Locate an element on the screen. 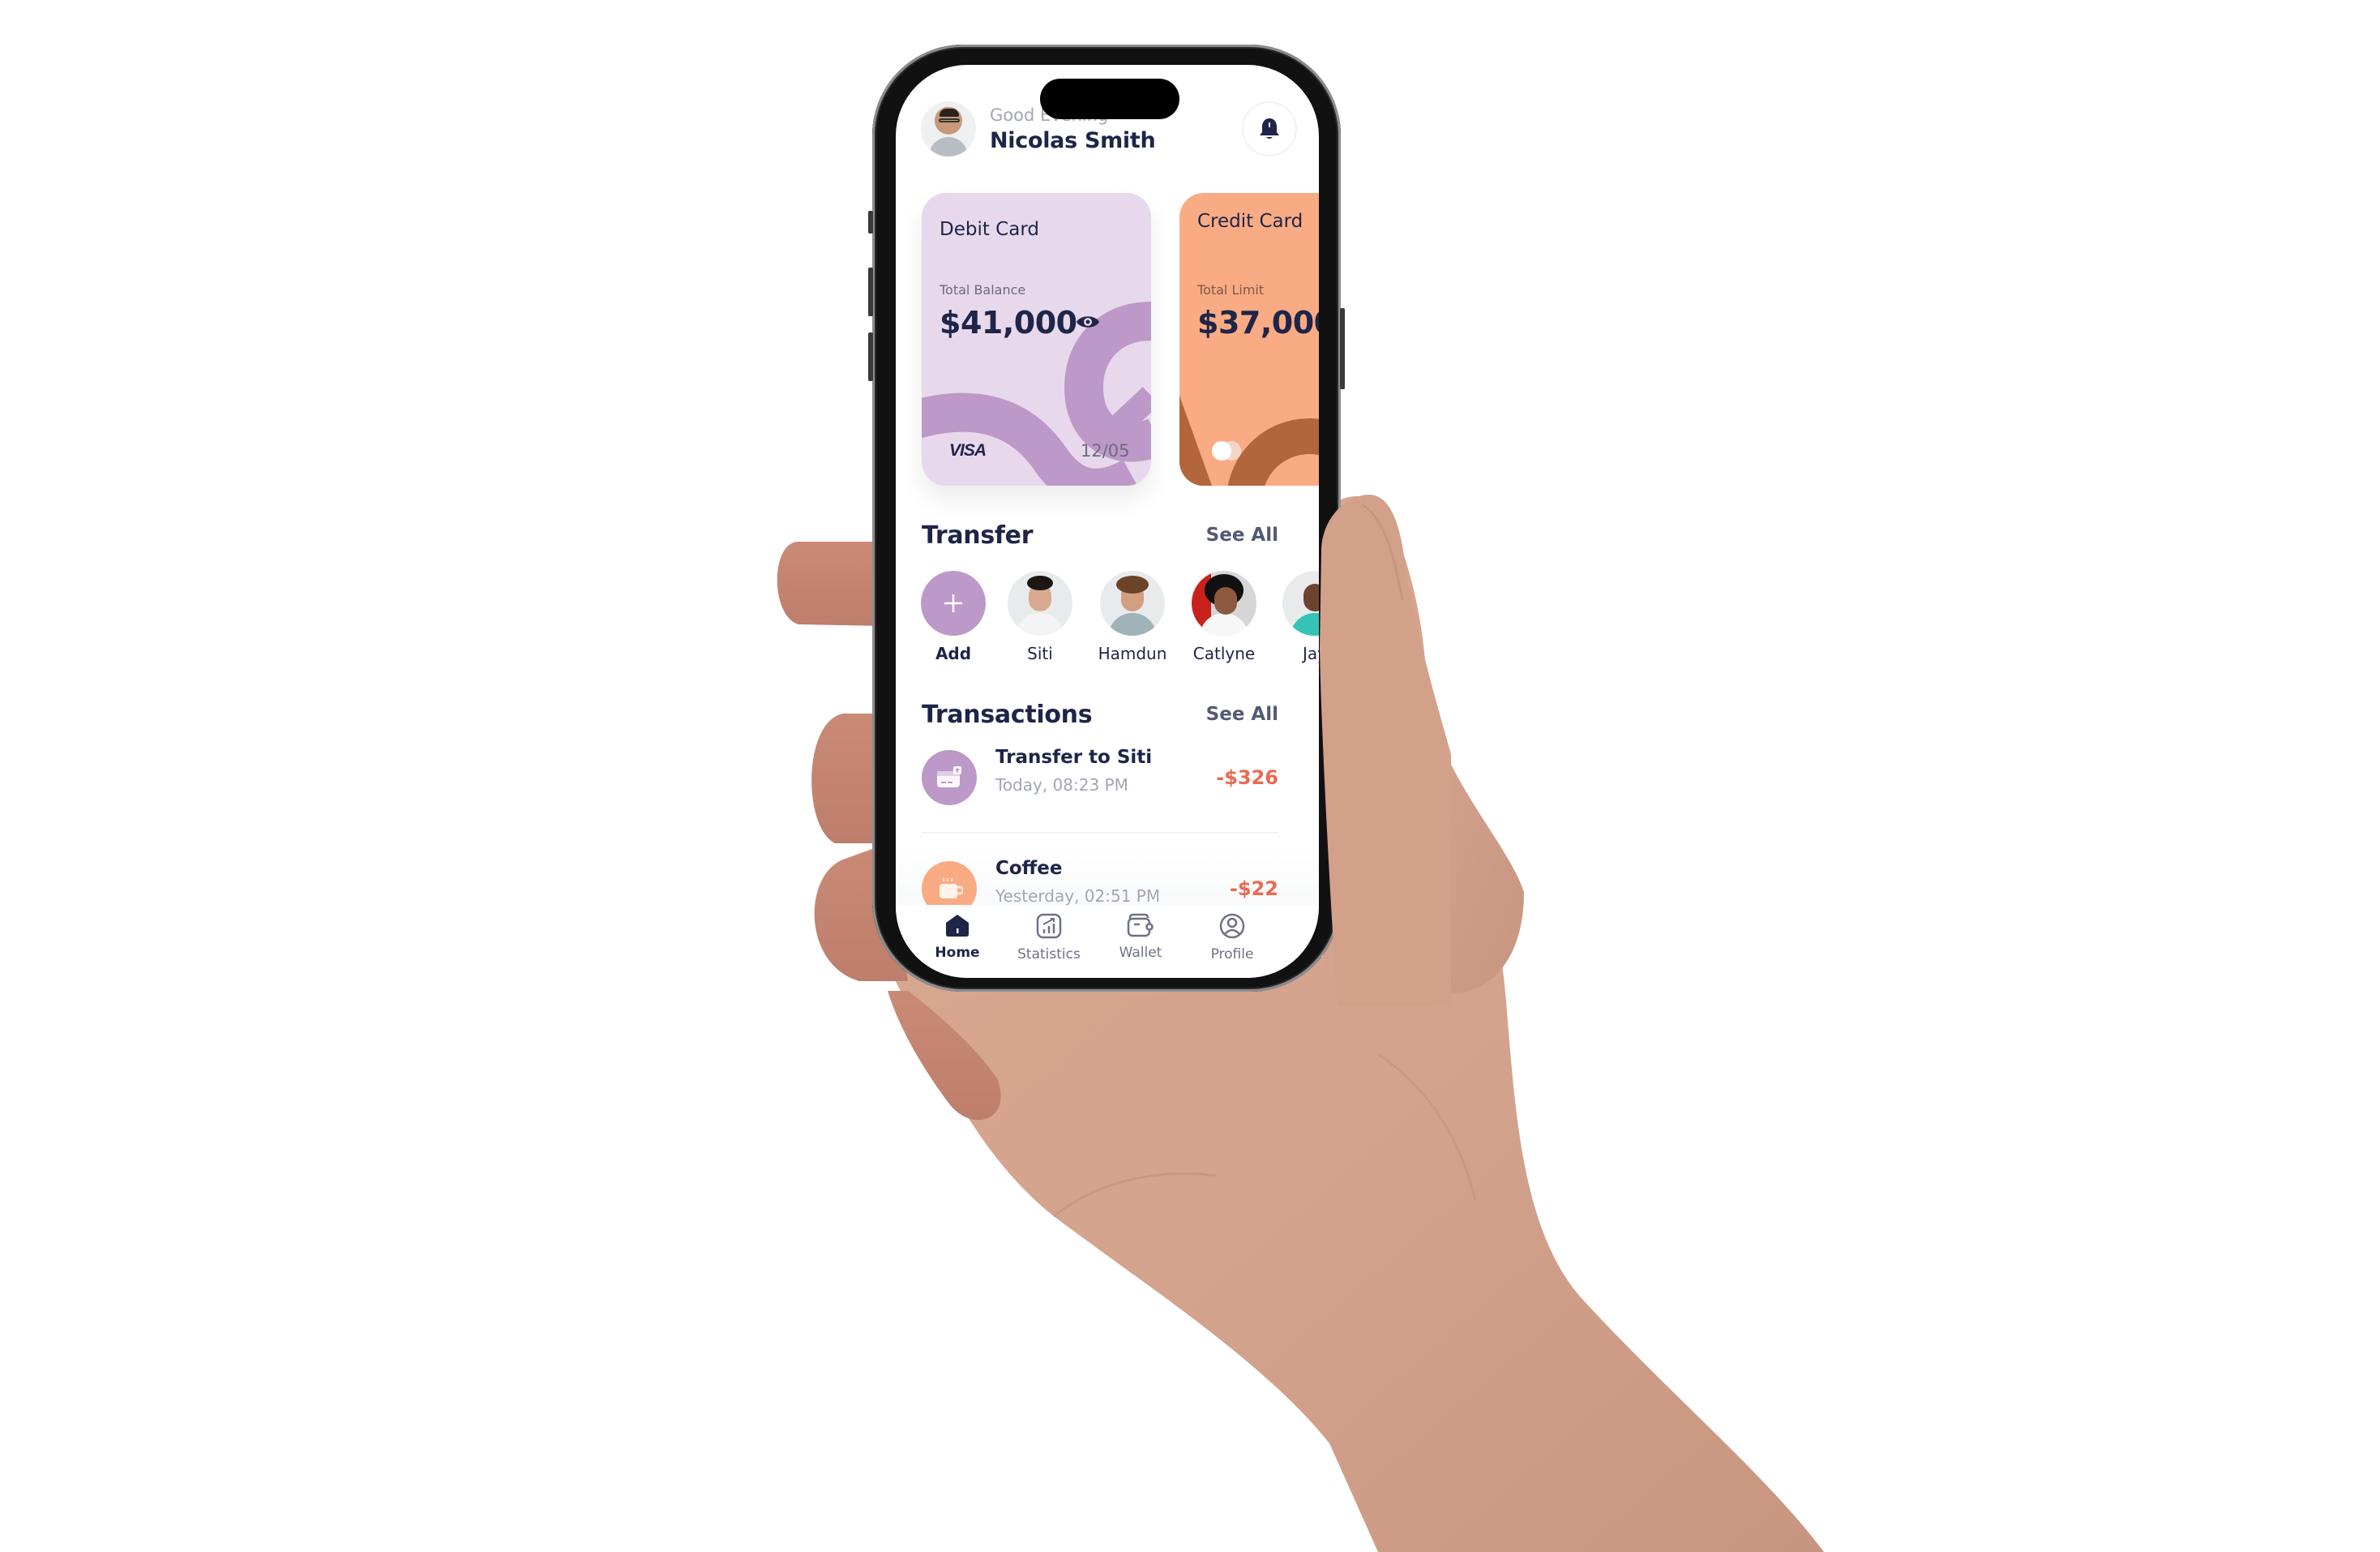  card-limit-label: Total Limit is located at coordinates (1231, 290).